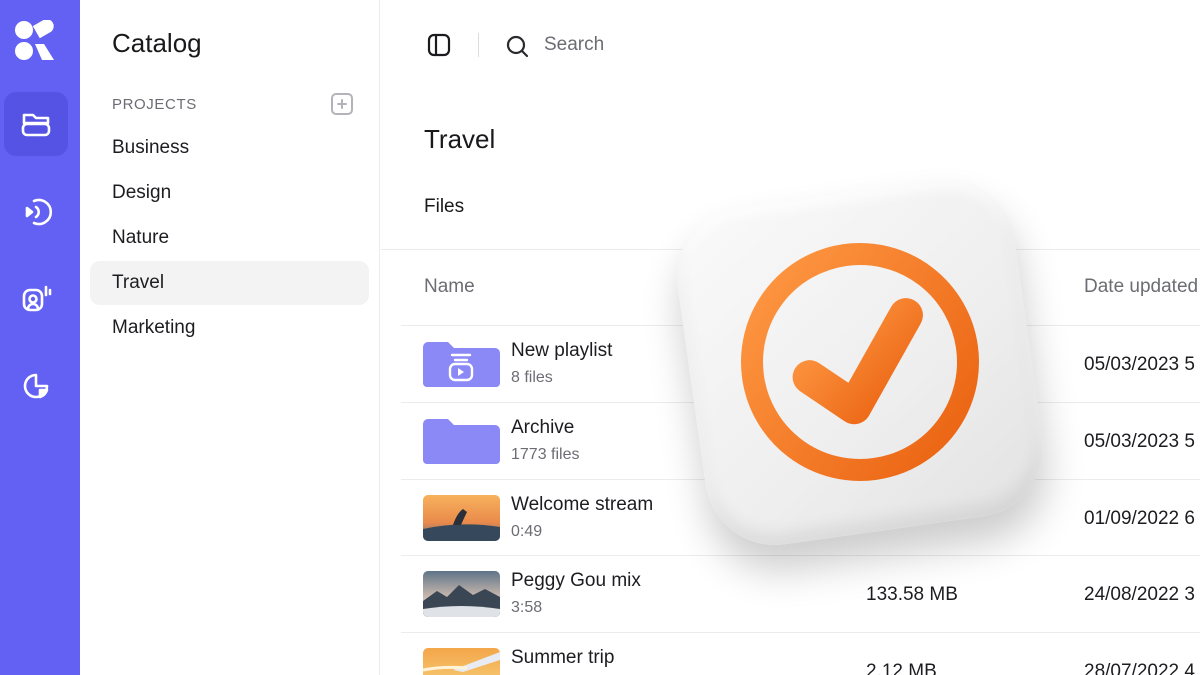 The width and height of the screenshot is (1200, 675). Describe the element at coordinates (229, 328) in the screenshot. I see `sidebar-item-marketing: Marketing` at that location.